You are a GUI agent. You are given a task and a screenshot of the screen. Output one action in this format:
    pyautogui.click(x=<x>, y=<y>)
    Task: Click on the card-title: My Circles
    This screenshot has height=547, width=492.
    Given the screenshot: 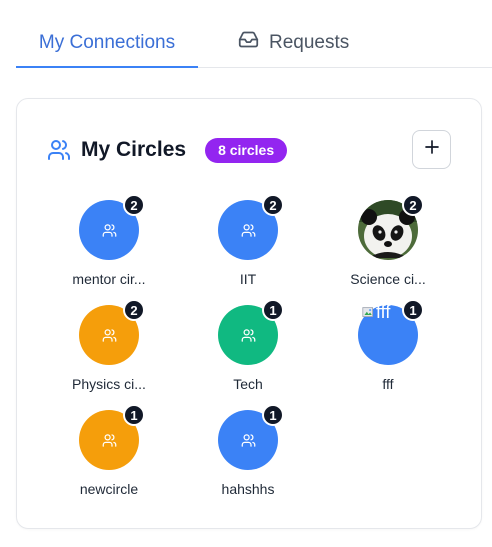 What is the action you would take?
    pyautogui.click(x=134, y=149)
    